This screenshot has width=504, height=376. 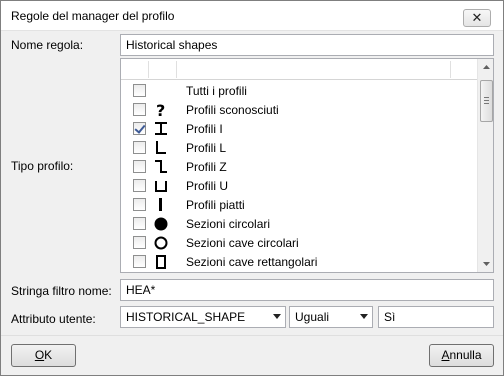 I want to click on checkbox-l-profiles, so click(x=139, y=147).